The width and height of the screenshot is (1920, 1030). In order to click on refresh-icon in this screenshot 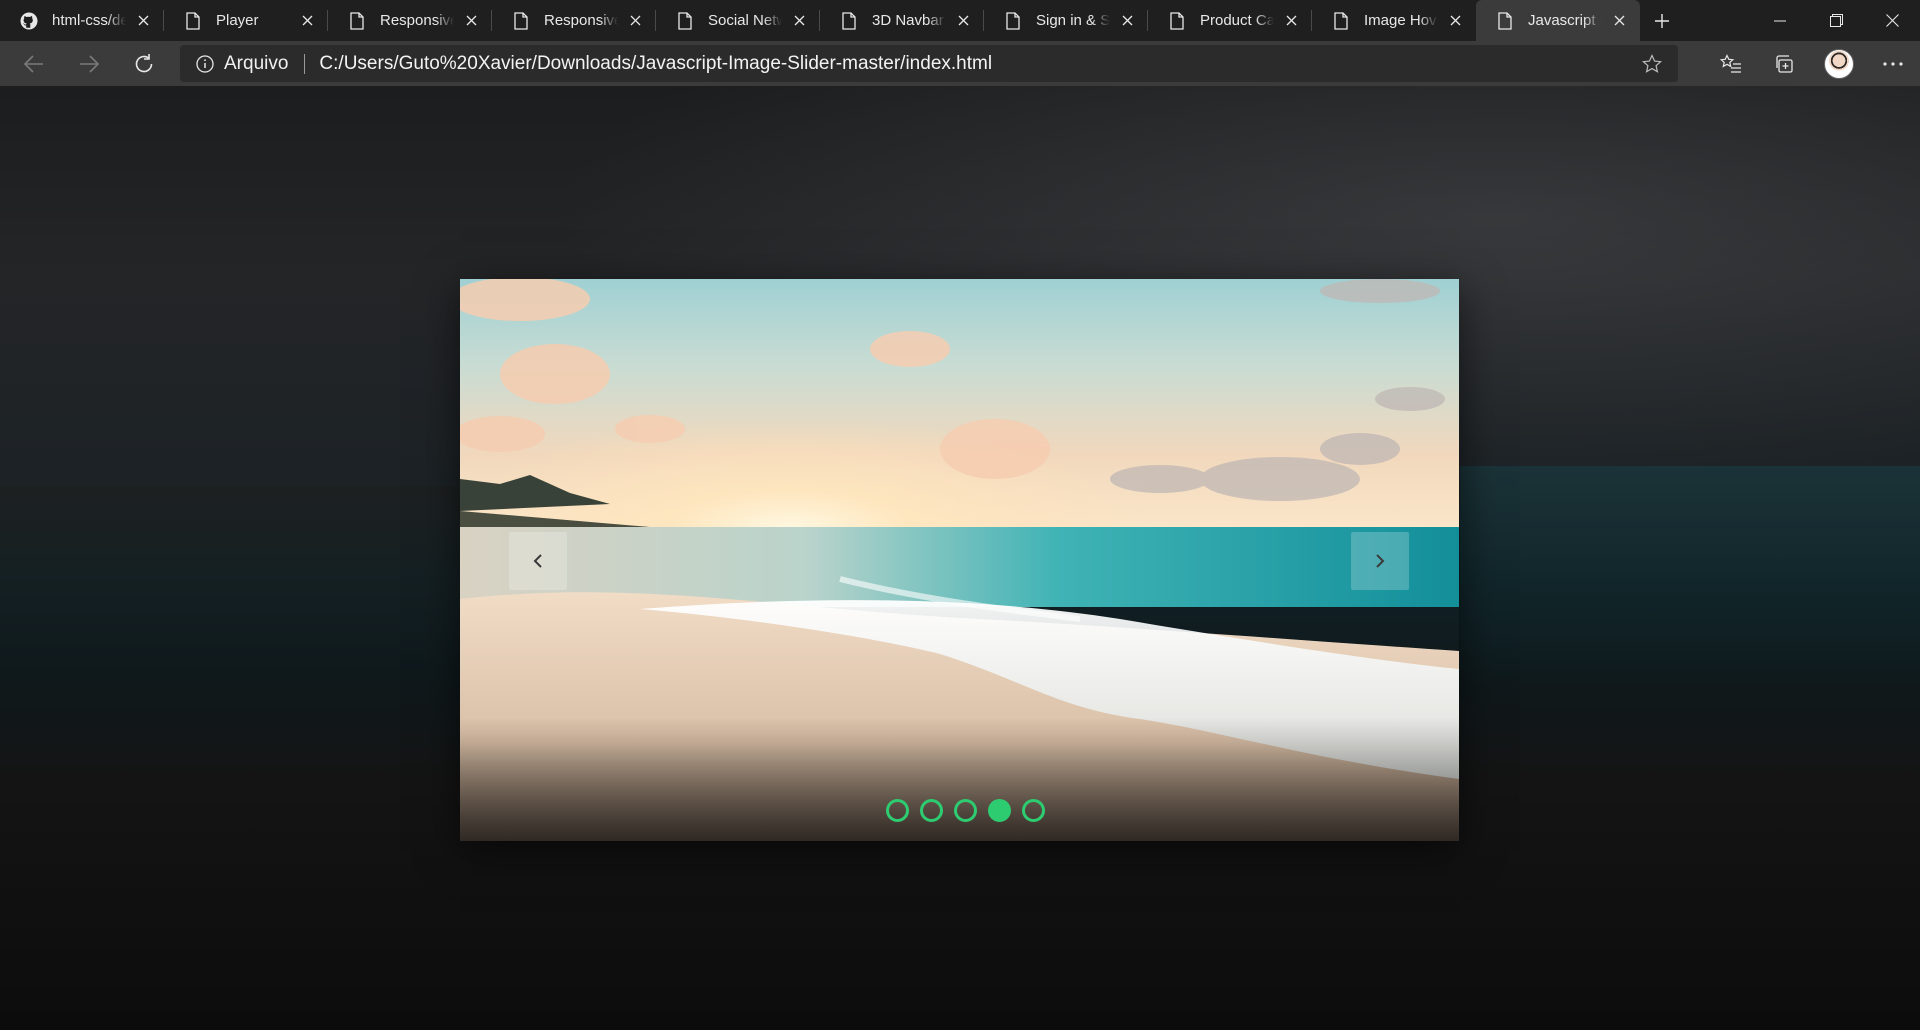, I will do `click(144, 62)`.